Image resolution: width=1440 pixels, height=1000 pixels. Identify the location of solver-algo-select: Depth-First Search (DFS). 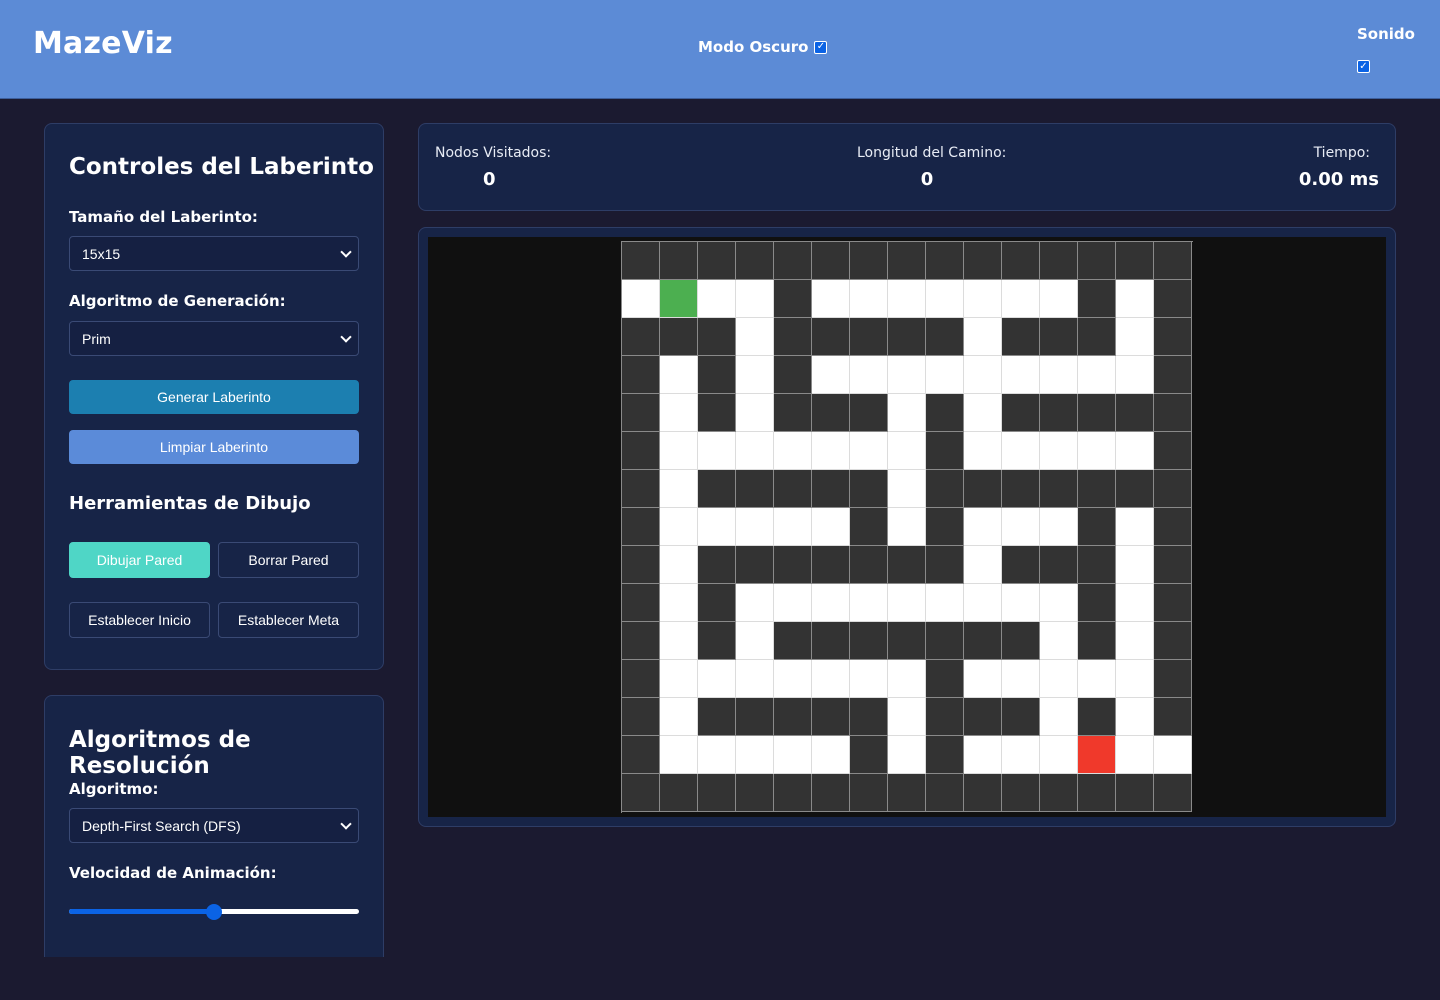
(214, 825).